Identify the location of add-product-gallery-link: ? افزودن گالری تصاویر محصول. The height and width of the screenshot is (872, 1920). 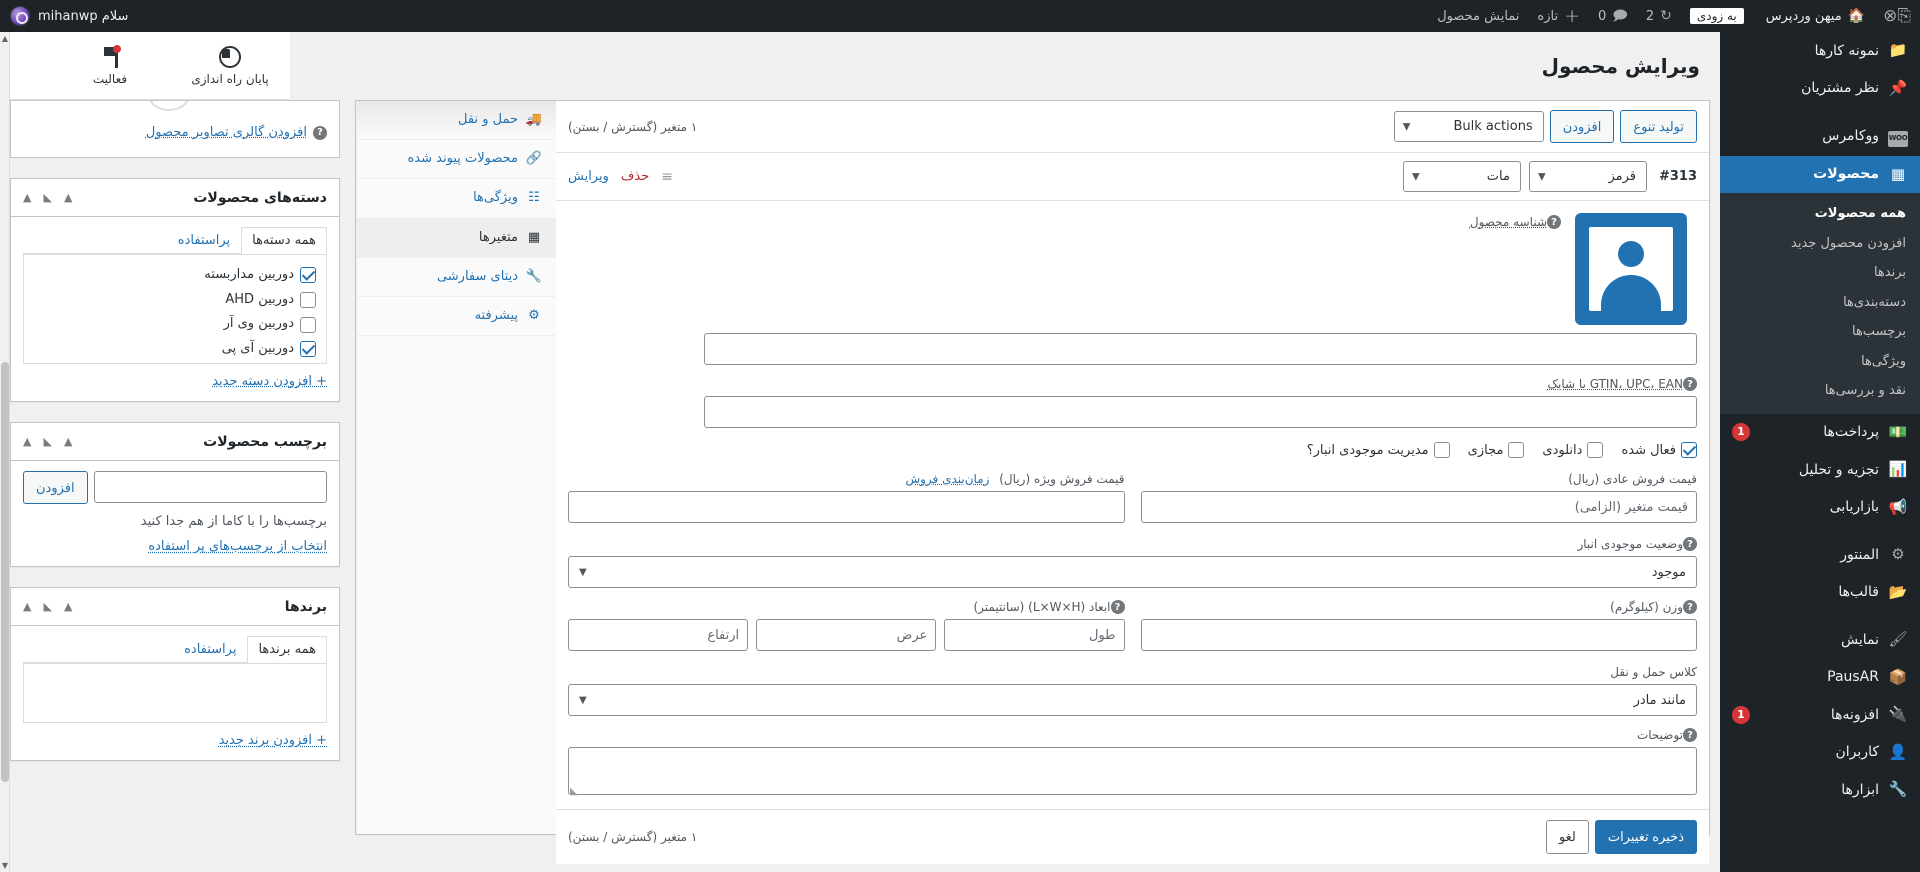
(175, 132).